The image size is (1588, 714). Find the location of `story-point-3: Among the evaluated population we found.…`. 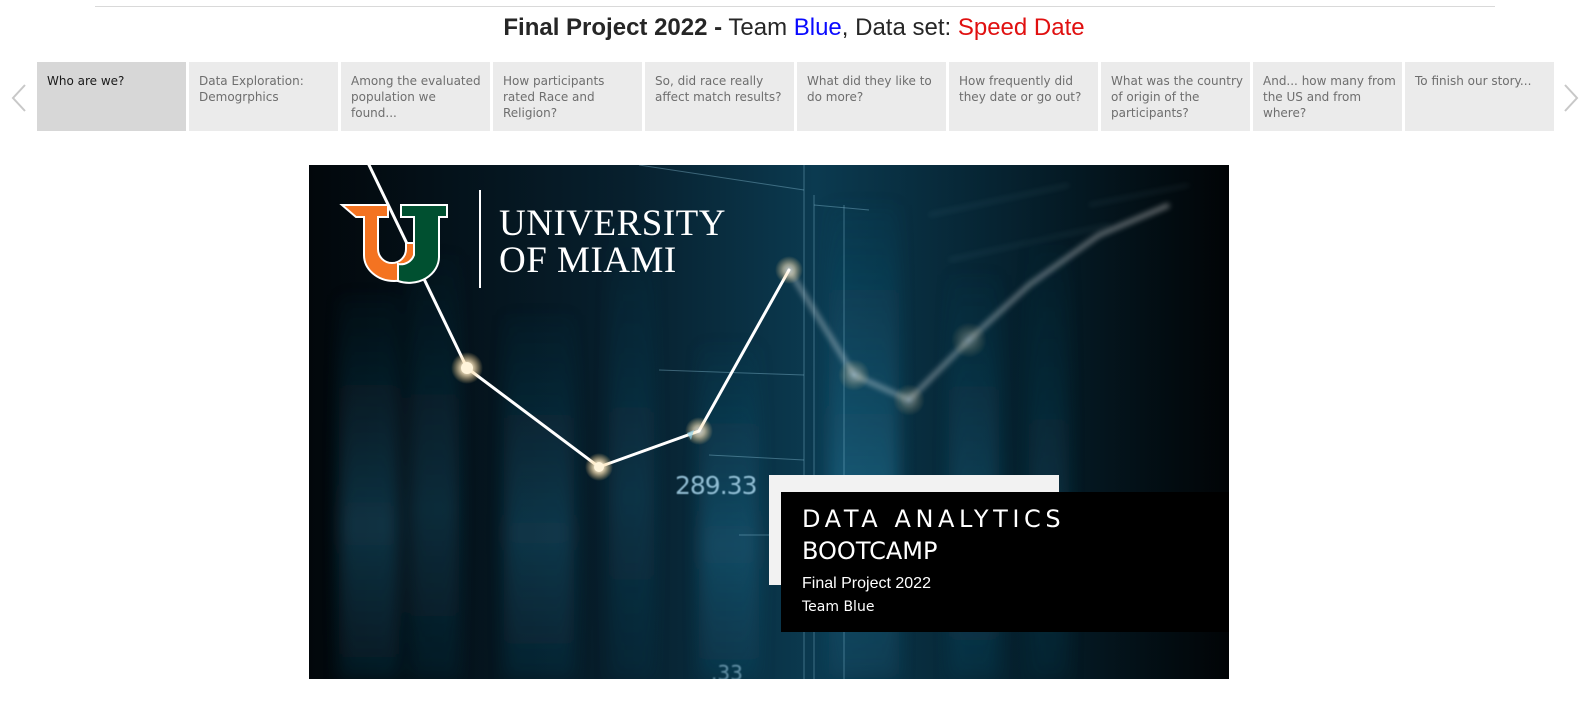

story-point-3: Among the evaluated population we found.… is located at coordinates (415, 96).